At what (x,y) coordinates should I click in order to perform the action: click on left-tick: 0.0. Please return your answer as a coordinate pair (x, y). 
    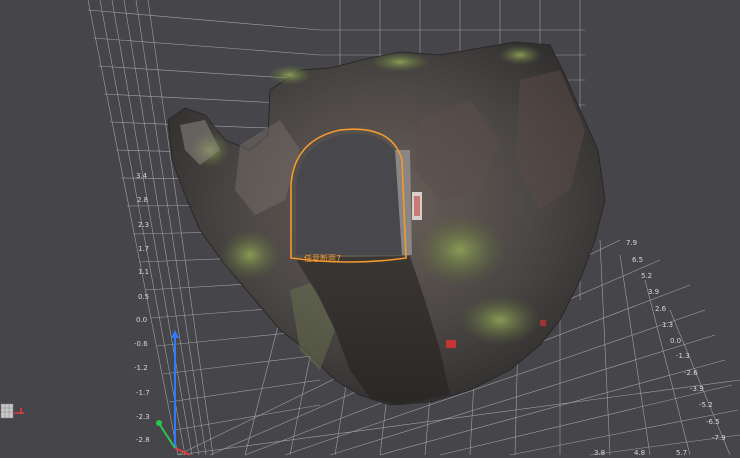
    Looking at the image, I should click on (141, 320).